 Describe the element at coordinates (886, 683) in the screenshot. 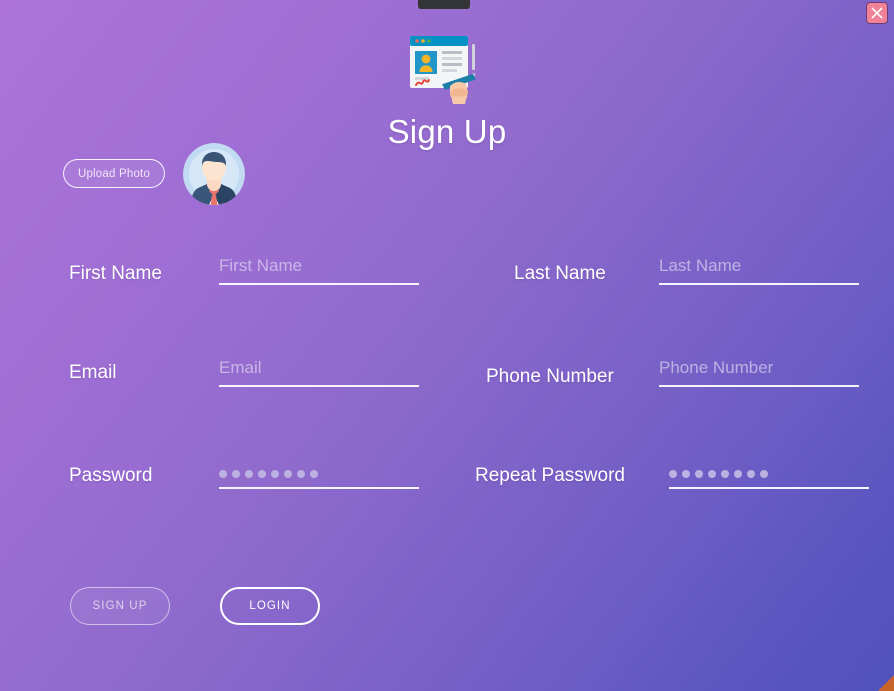

I see `resize-corner-handle` at that location.